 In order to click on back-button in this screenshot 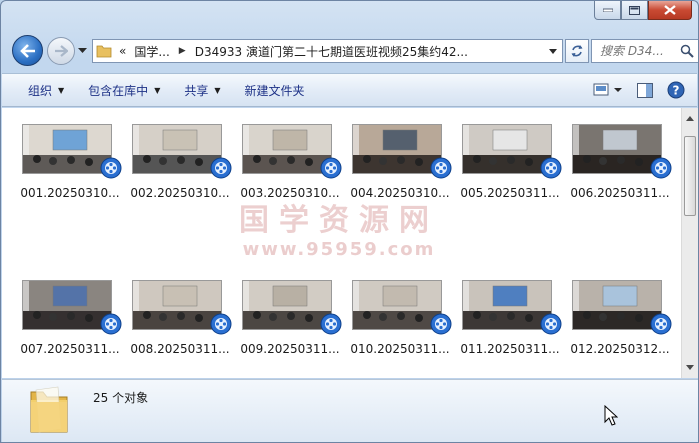, I will do `click(27, 50)`.